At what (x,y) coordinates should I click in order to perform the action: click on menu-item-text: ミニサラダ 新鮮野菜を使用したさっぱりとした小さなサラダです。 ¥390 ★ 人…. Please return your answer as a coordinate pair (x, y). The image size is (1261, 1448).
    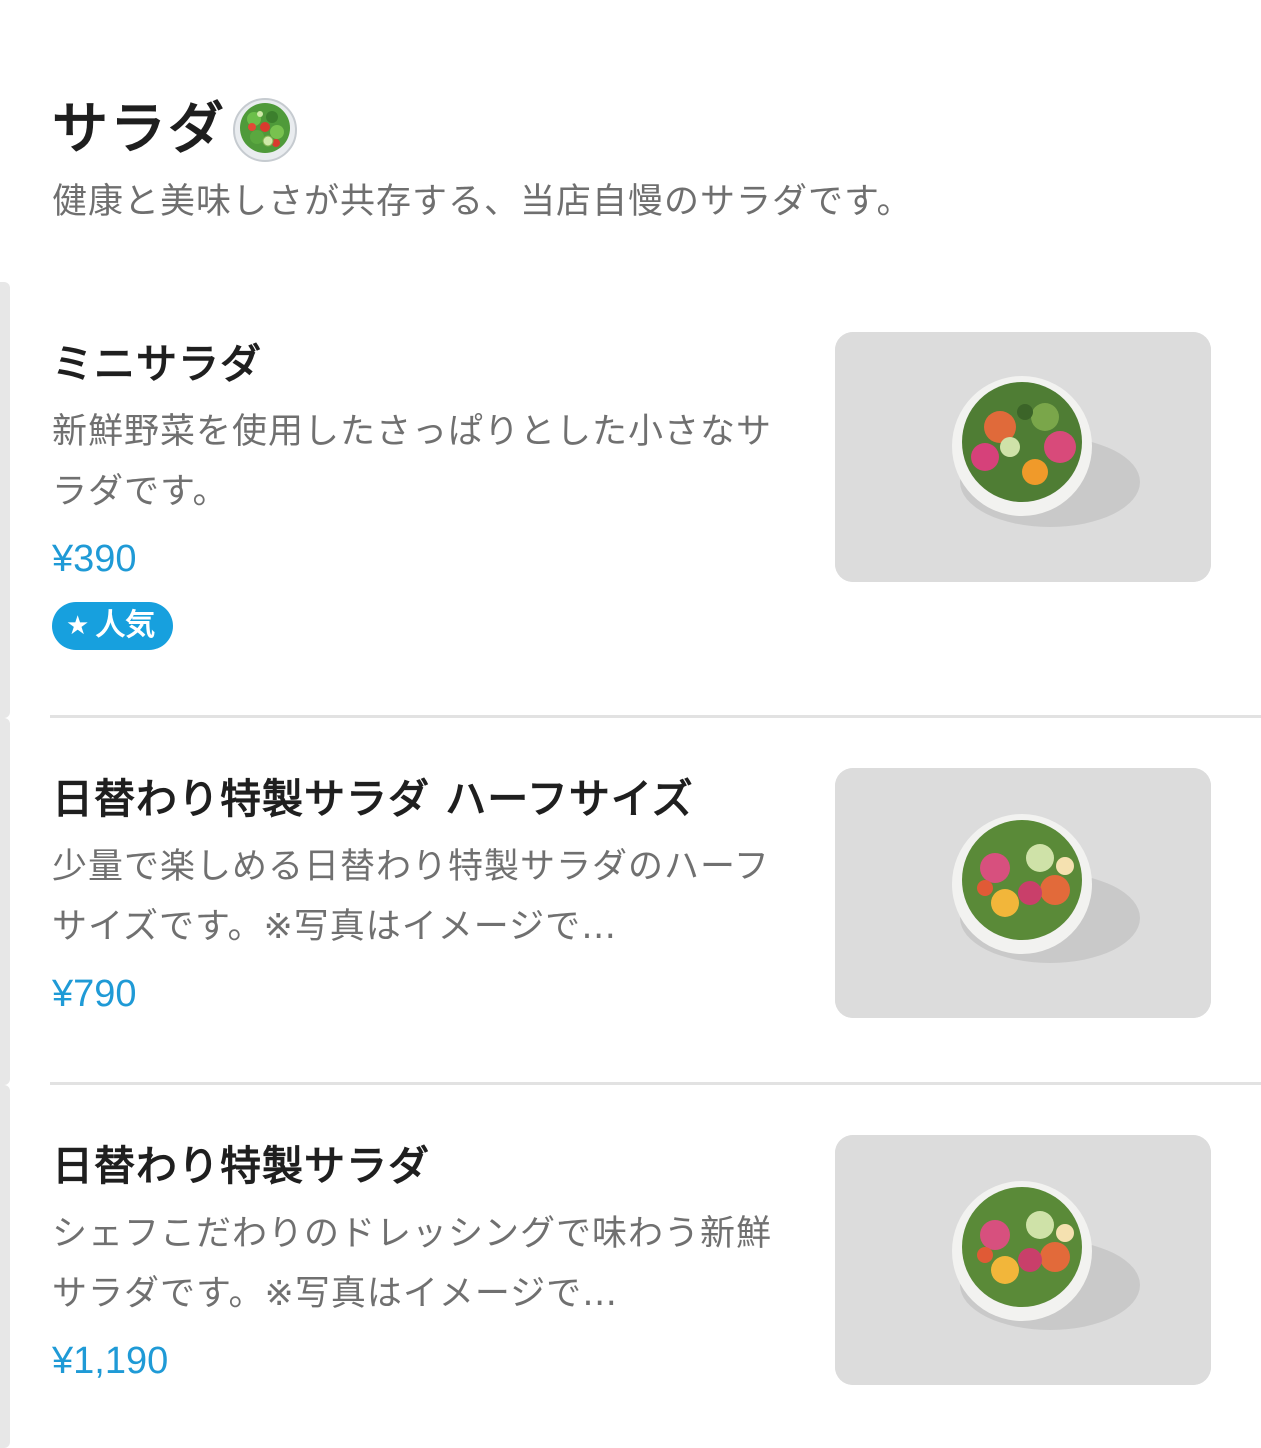
    Looking at the image, I should click on (427, 493).